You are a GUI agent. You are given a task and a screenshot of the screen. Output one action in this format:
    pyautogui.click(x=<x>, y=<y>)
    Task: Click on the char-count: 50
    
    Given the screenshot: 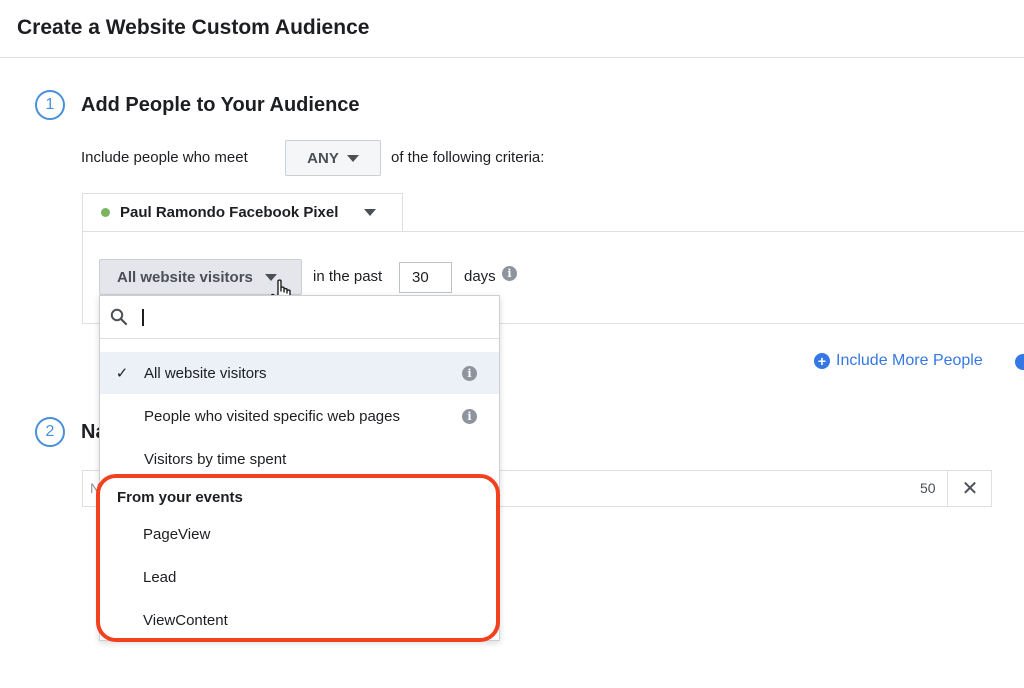 What is the action you would take?
    pyautogui.click(x=928, y=488)
    